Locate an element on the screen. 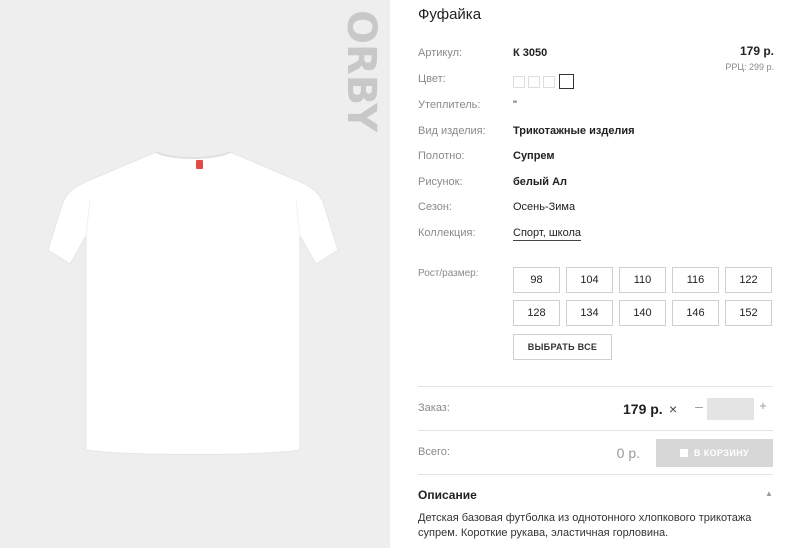 This screenshot has height=548, width=800. order-label: Заказ: is located at coordinates (434, 408).